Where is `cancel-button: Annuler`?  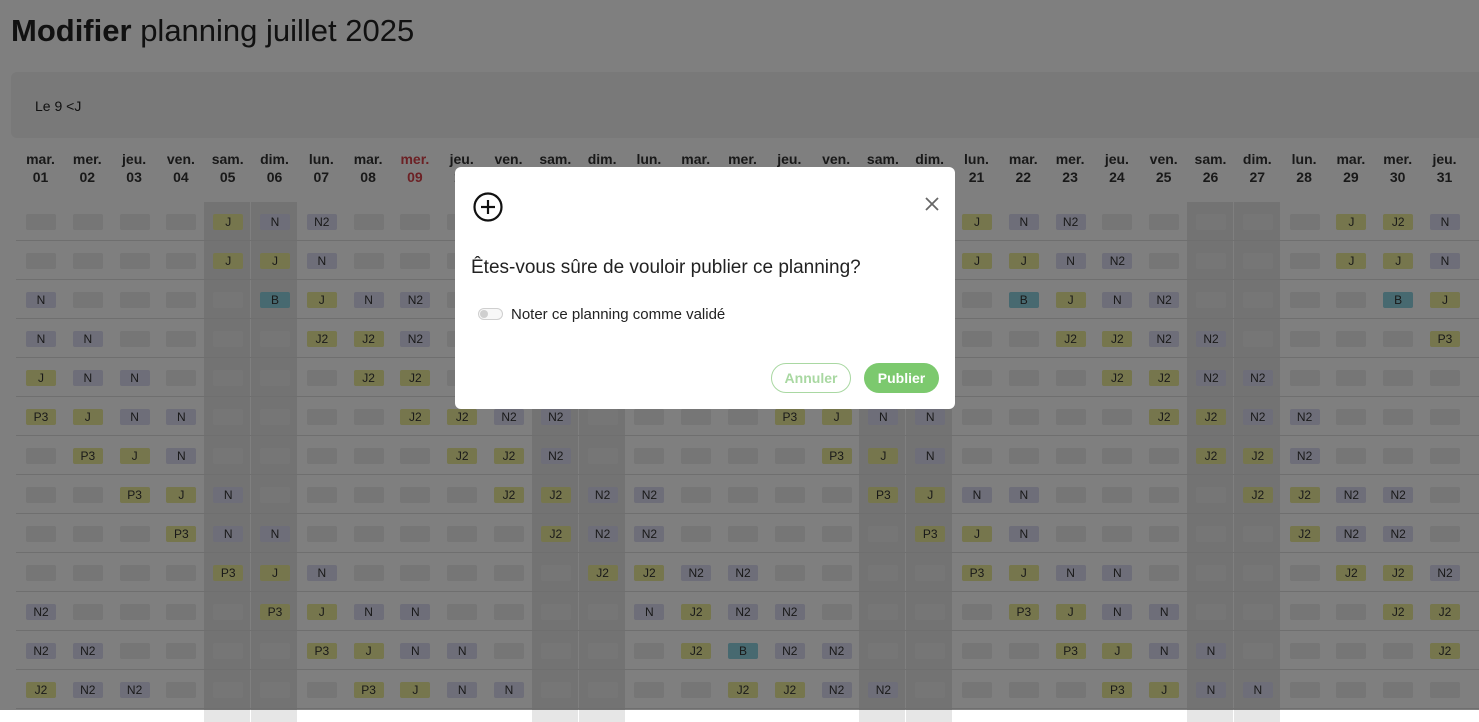
cancel-button: Annuler is located at coordinates (811, 378).